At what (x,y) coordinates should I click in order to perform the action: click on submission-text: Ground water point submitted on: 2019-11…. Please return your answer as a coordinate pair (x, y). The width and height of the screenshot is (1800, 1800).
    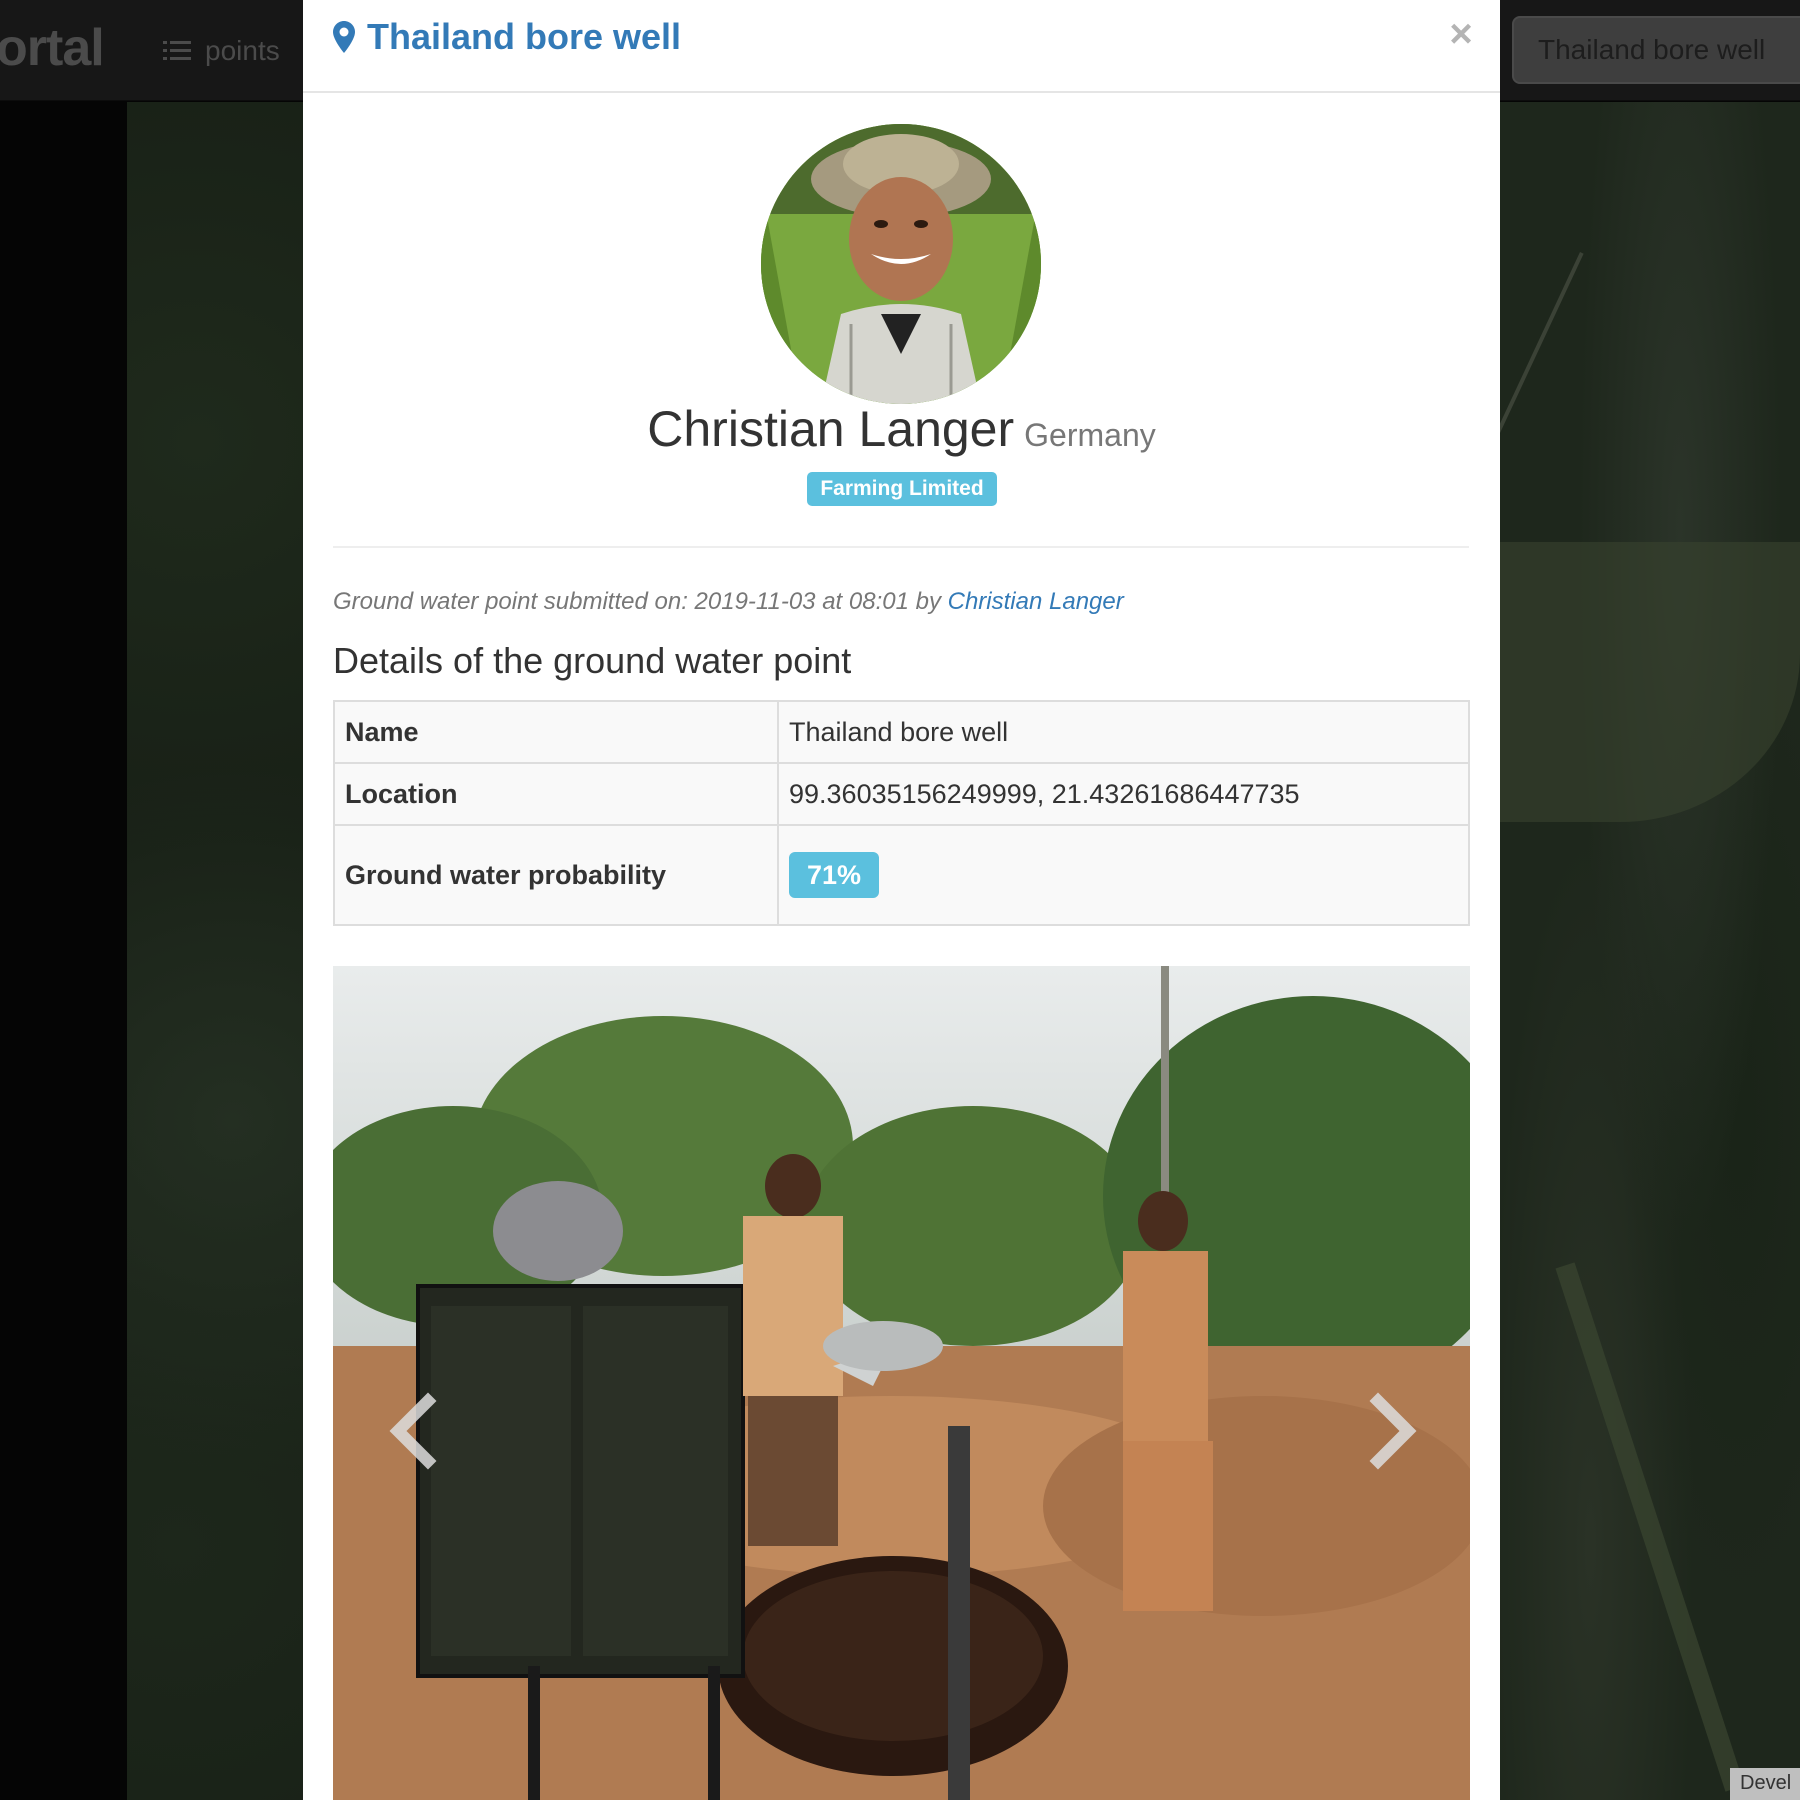
    Looking at the image, I should click on (637, 601).